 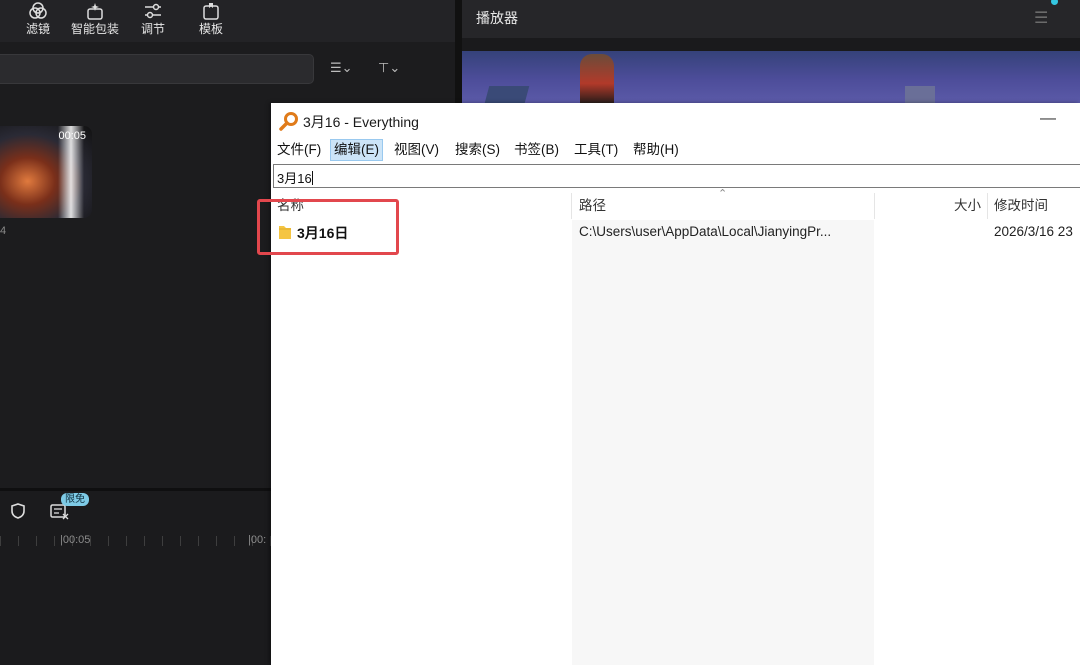 What do you see at coordinates (771, 19) in the screenshot?
I see `player-header` at bounding box center [771, 19].